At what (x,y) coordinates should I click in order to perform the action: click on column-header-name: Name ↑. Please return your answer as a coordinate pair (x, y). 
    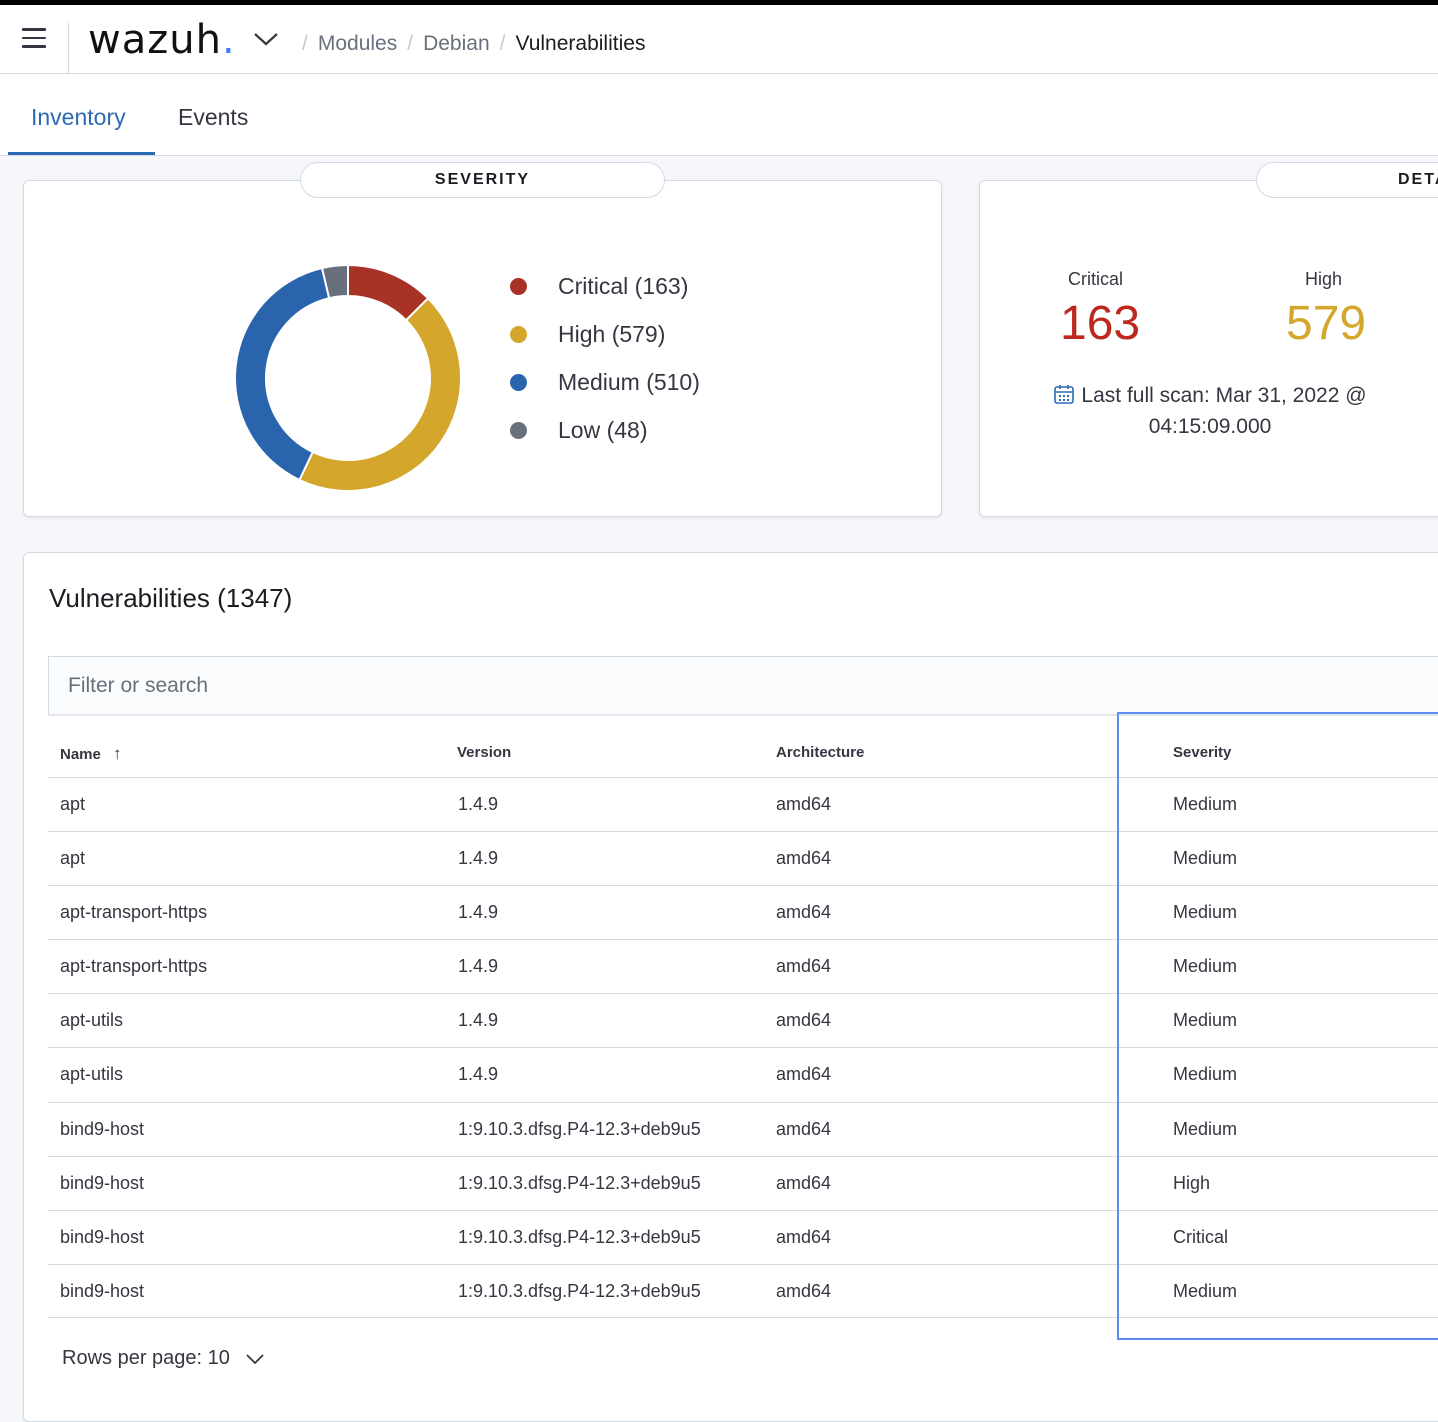
    Looking at the image, I should click on (91, 754).